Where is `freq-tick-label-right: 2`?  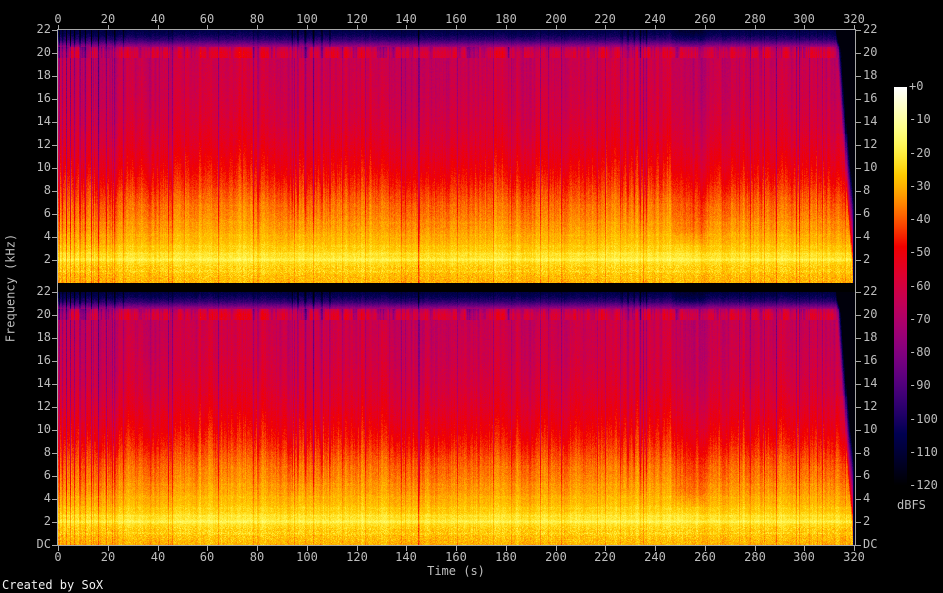 freq-tick-label-right: 2 is located at coordinates (867, 521).